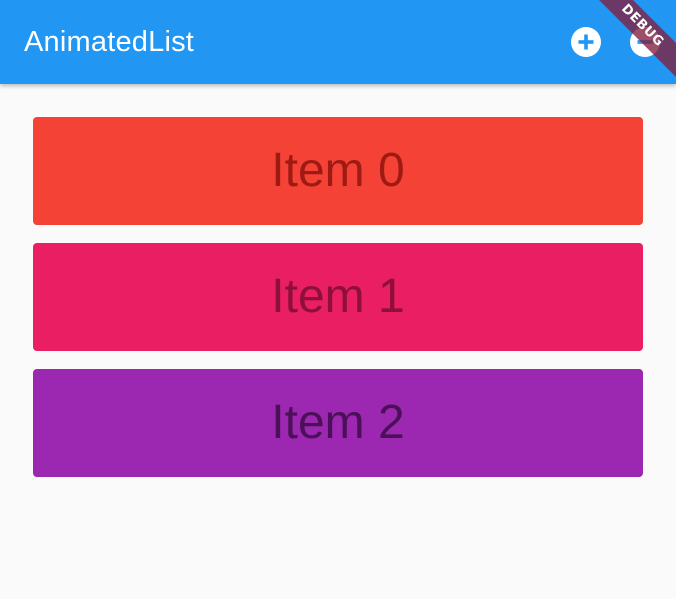 The image size is (676, 599). Describe the element at coordinates (109, 42) in the screenshot. I see `page-title: AnimatedList` at that location.